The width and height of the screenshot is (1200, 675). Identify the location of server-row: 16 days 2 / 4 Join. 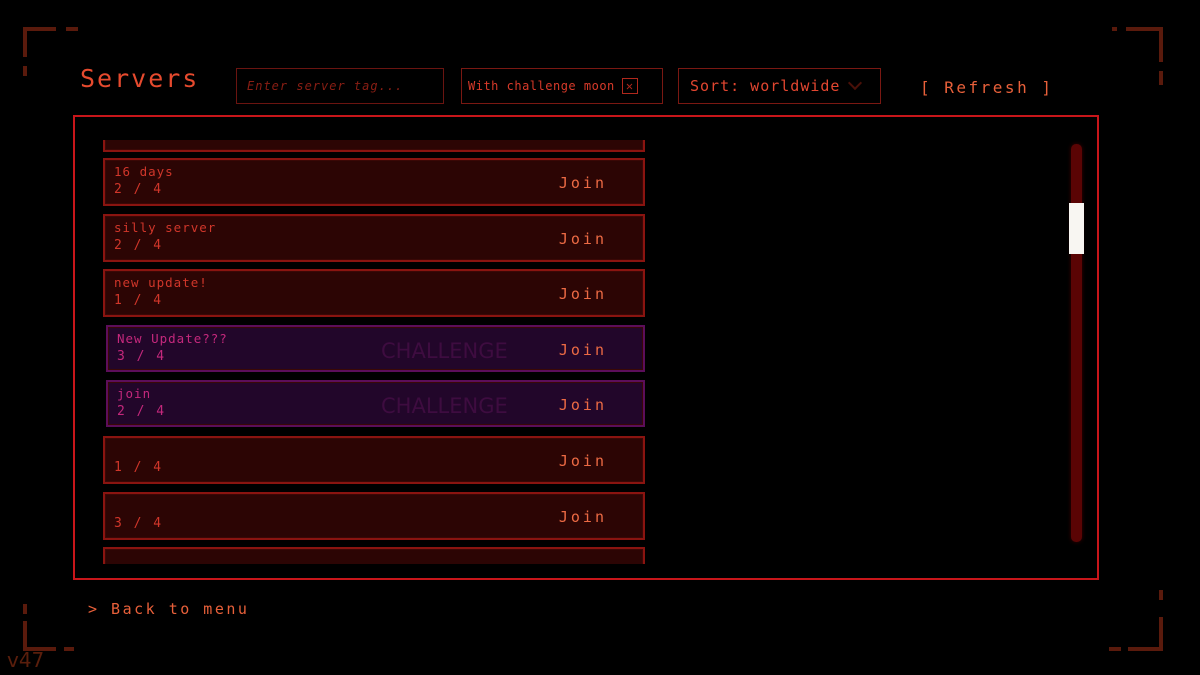
(374, 182).